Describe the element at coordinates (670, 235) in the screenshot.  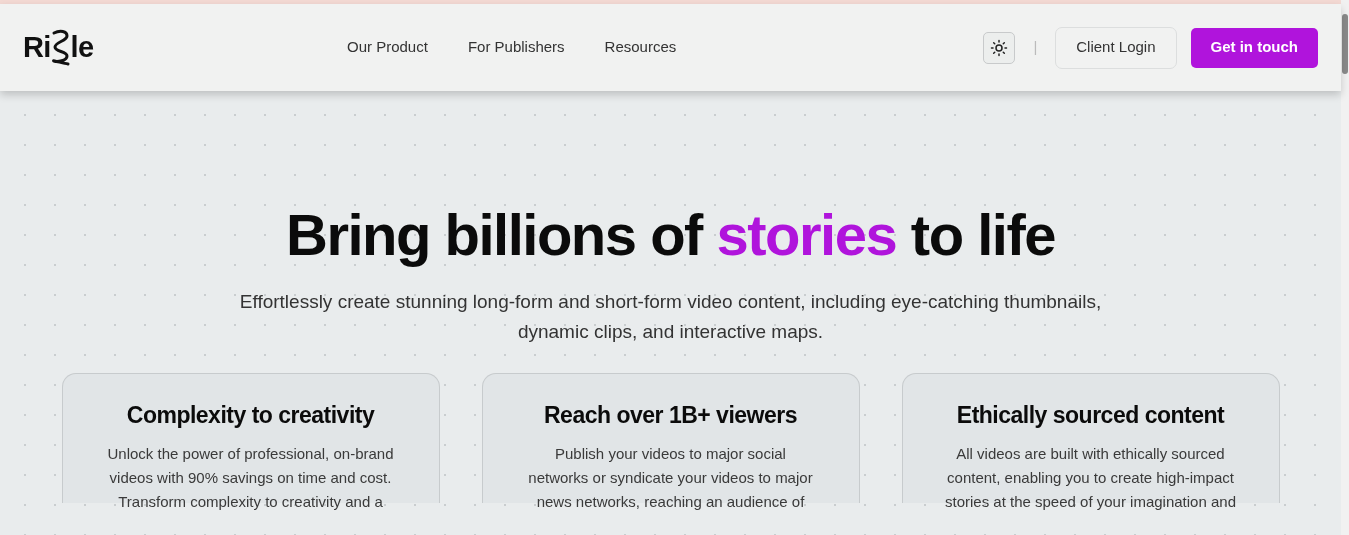
I see `hero-heading: Bring billions of stories to life` at that location.